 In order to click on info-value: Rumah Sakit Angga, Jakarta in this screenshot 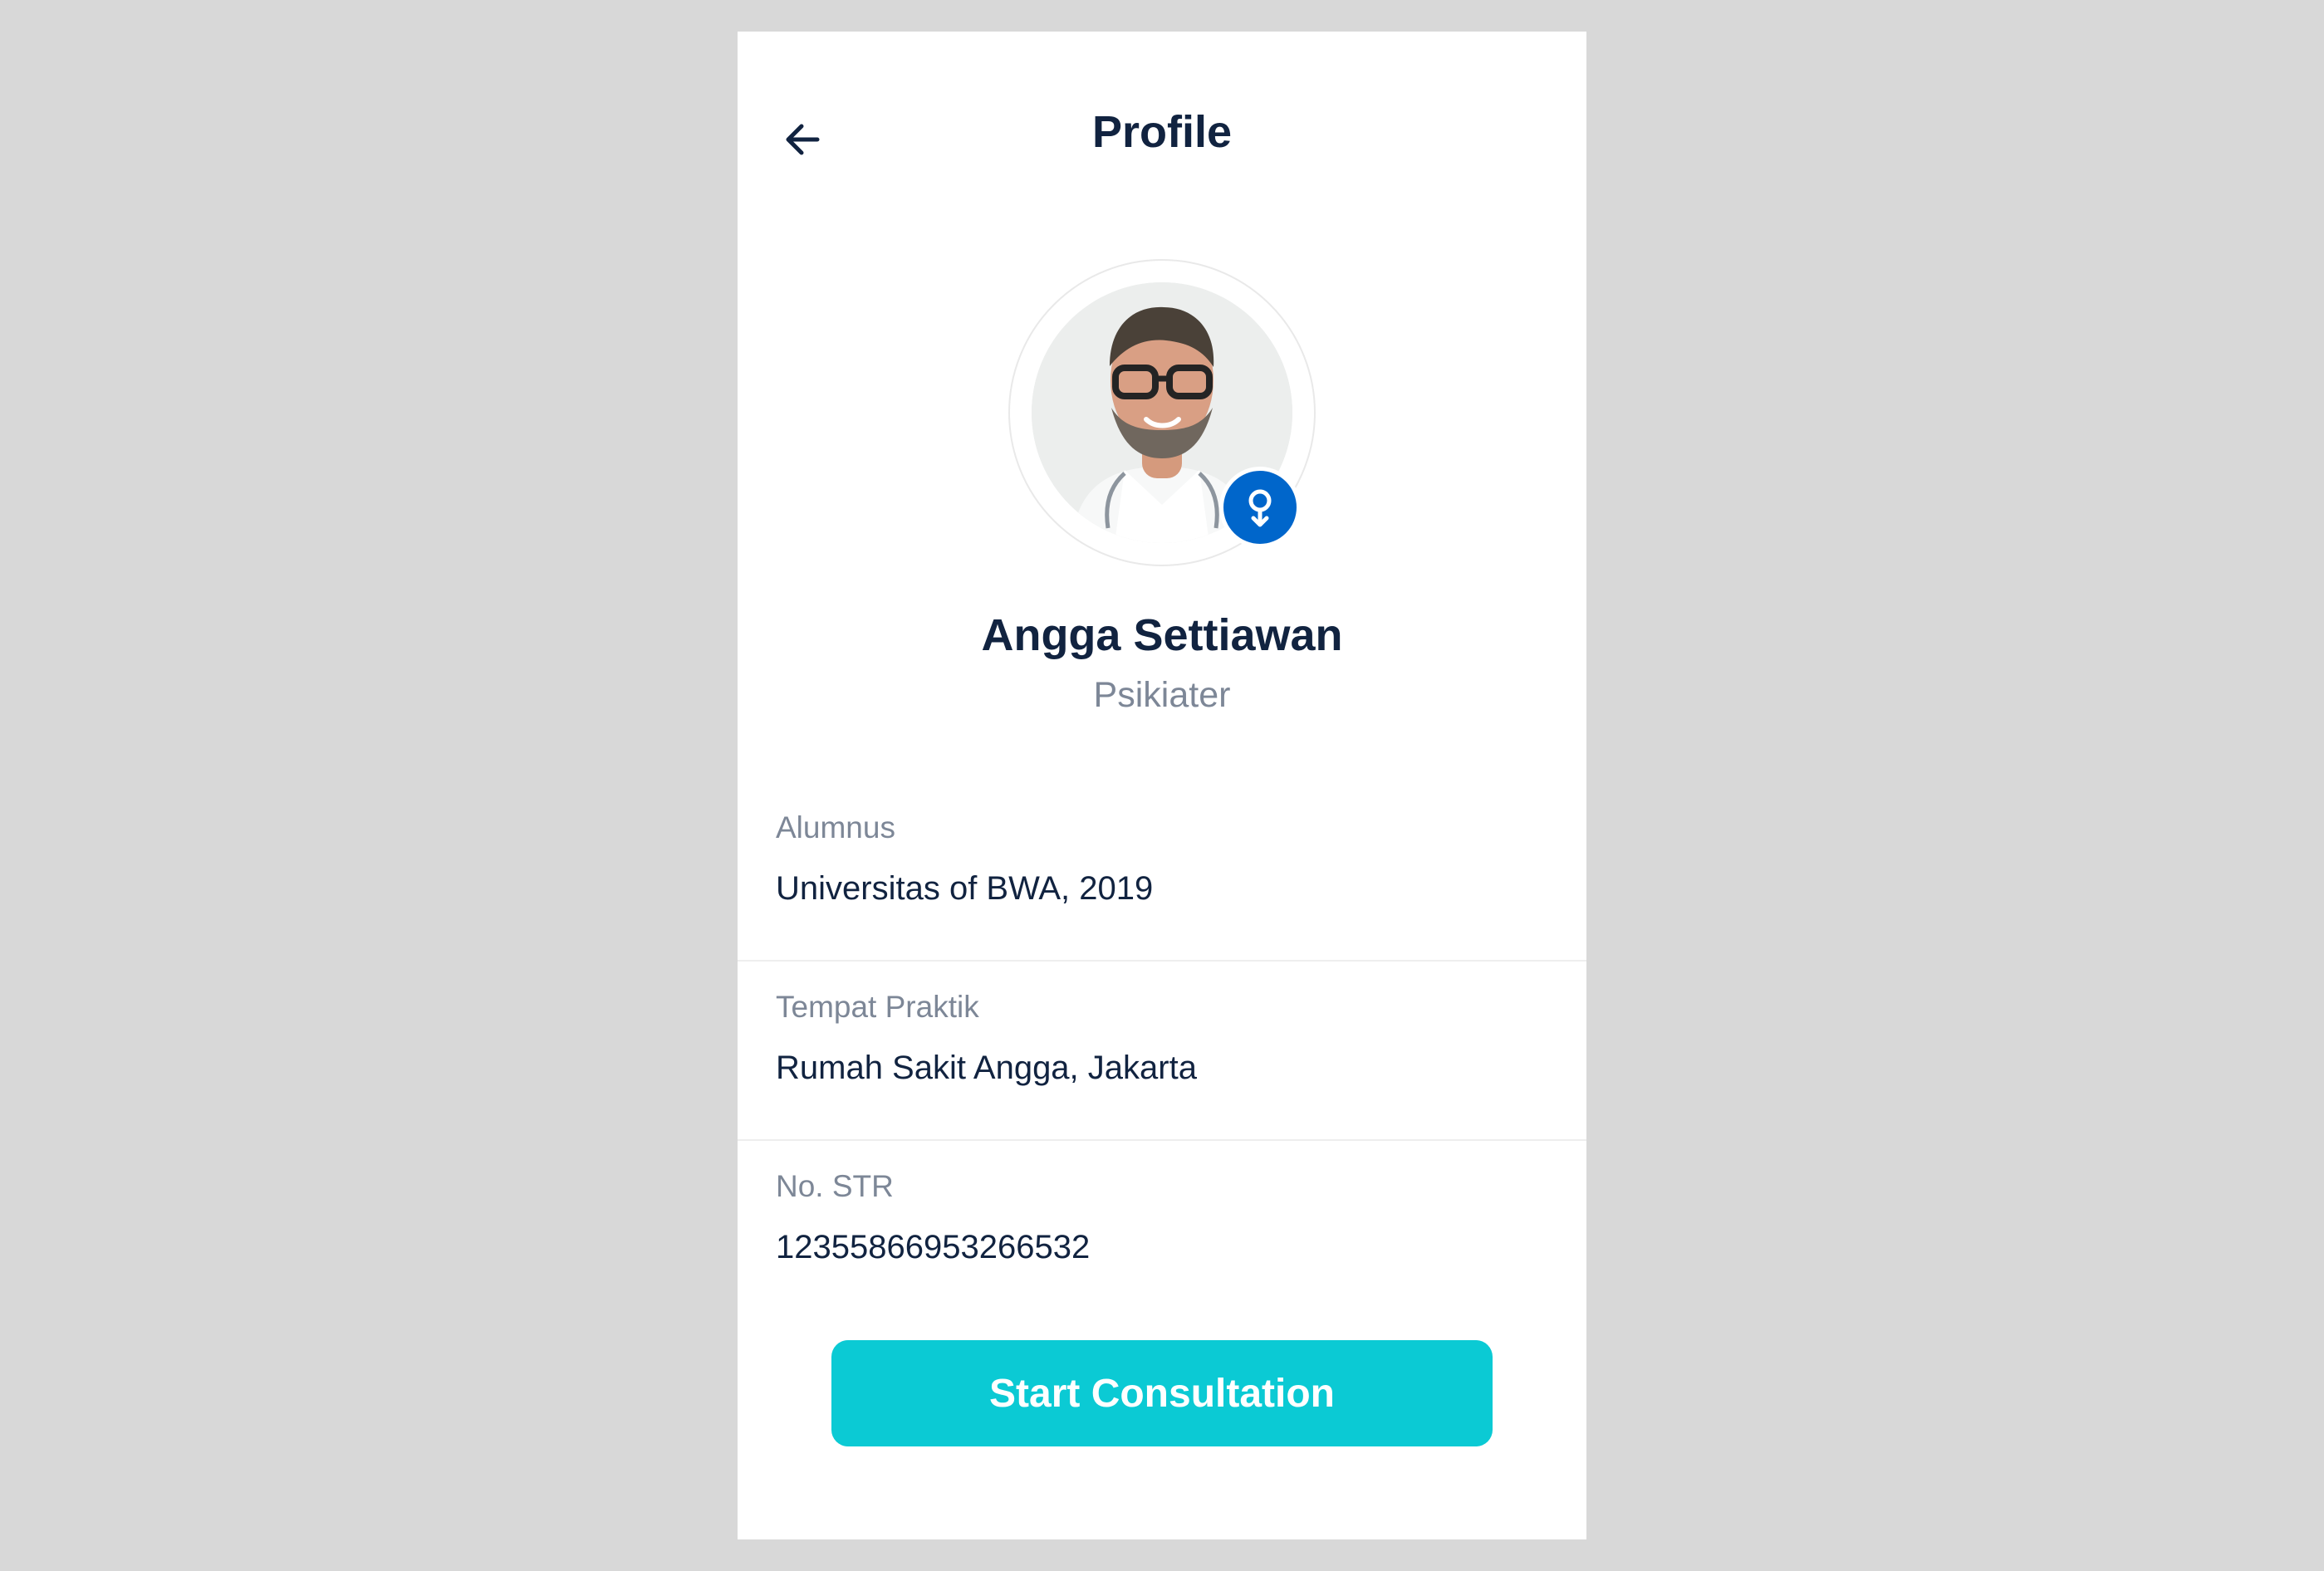, I will do `click(987, 1068)`.